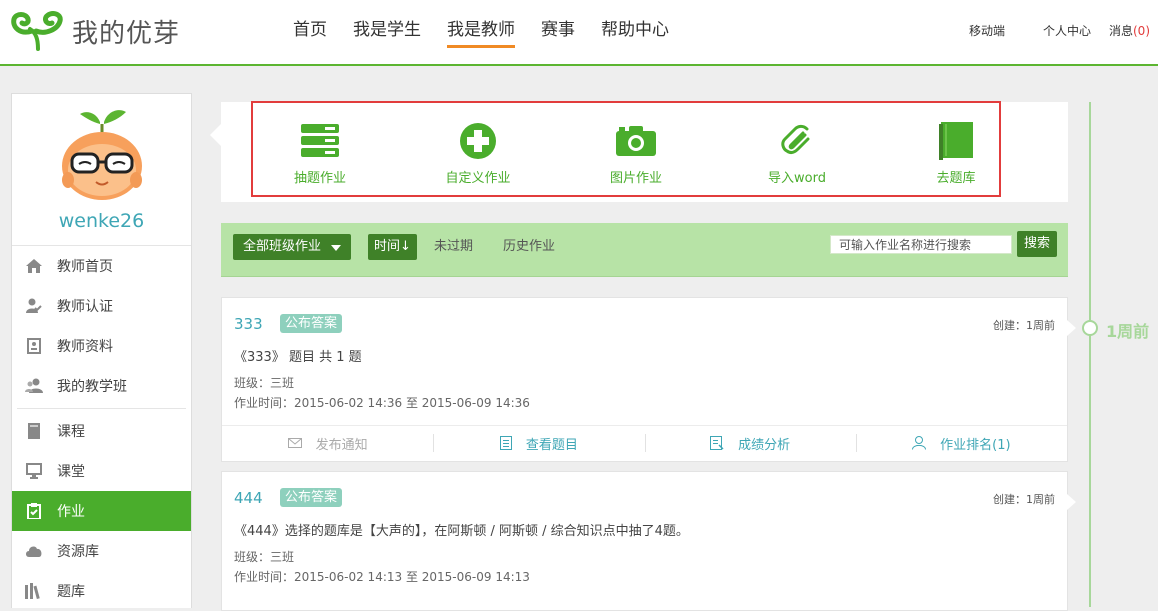 This screenshot has height=611, width=1158. Describe the element at coordinates (101, 511) in the screenshot. I see `sidebar-item-homework: 作业` at that location.